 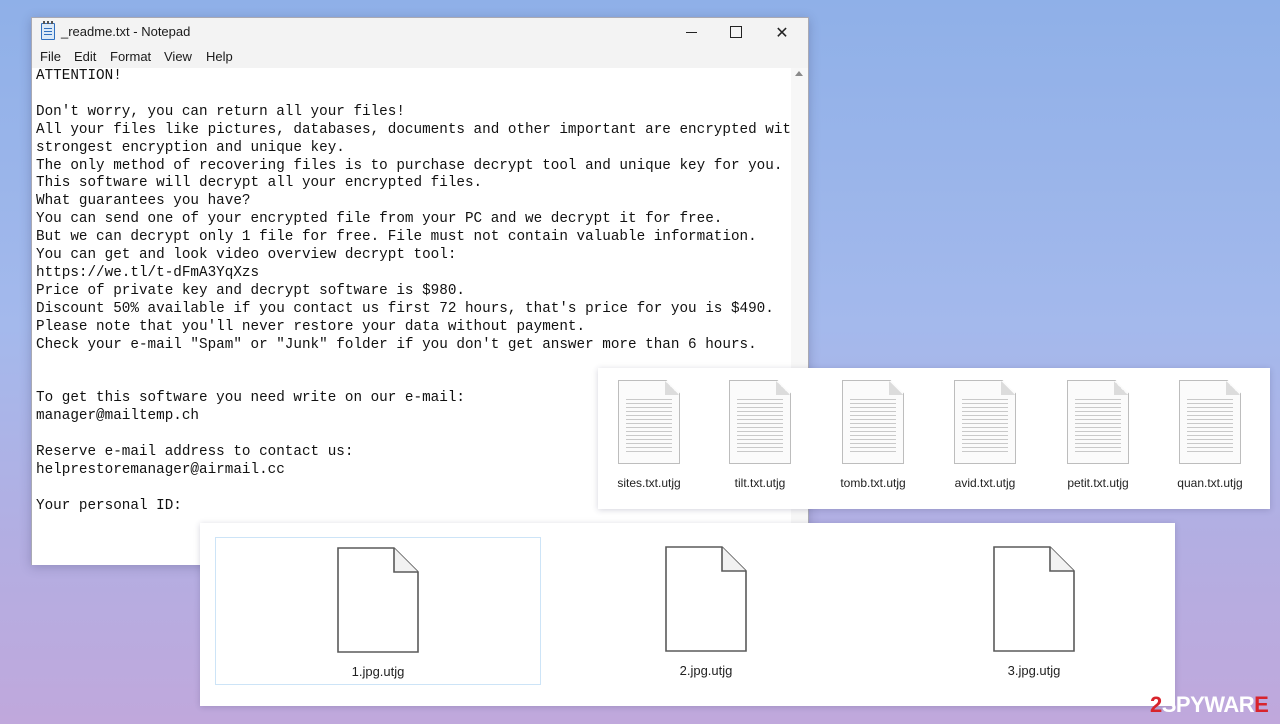 I want to click on menu-bar: File Edit Format View Help, so click(x=420, y=57).